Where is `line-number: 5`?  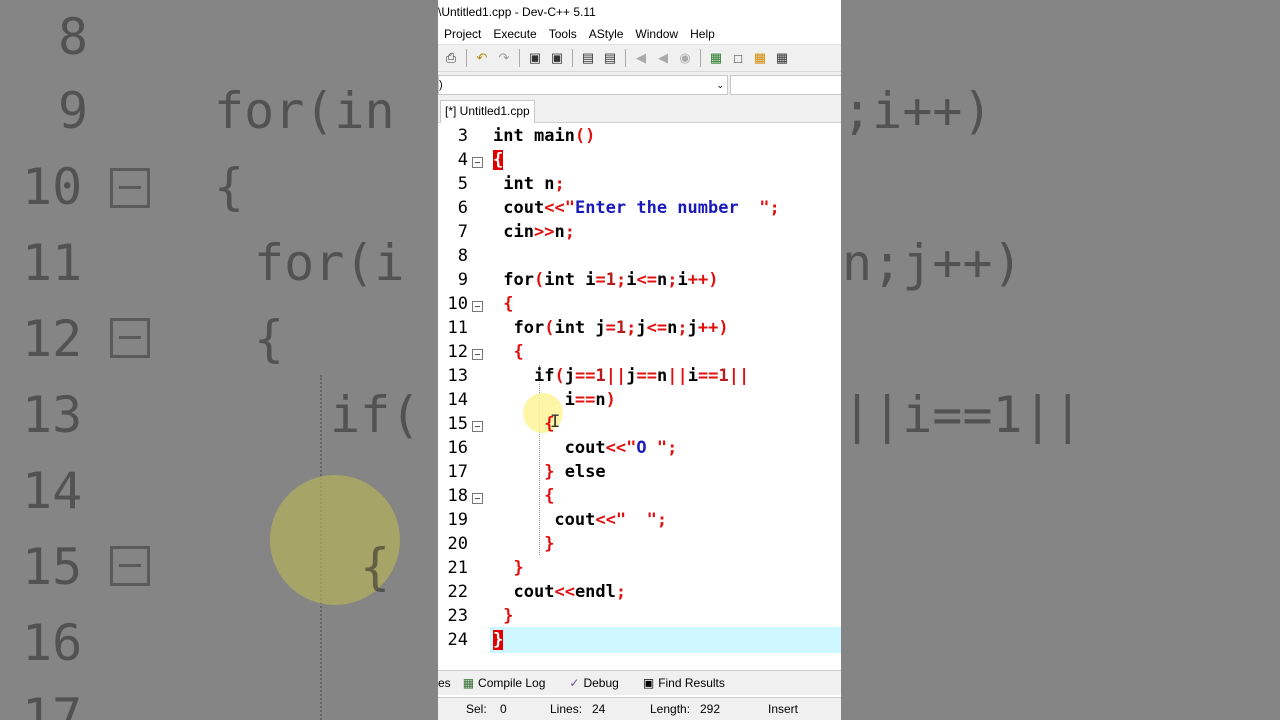 line-number: 5 is located at coordinates (462, 184).